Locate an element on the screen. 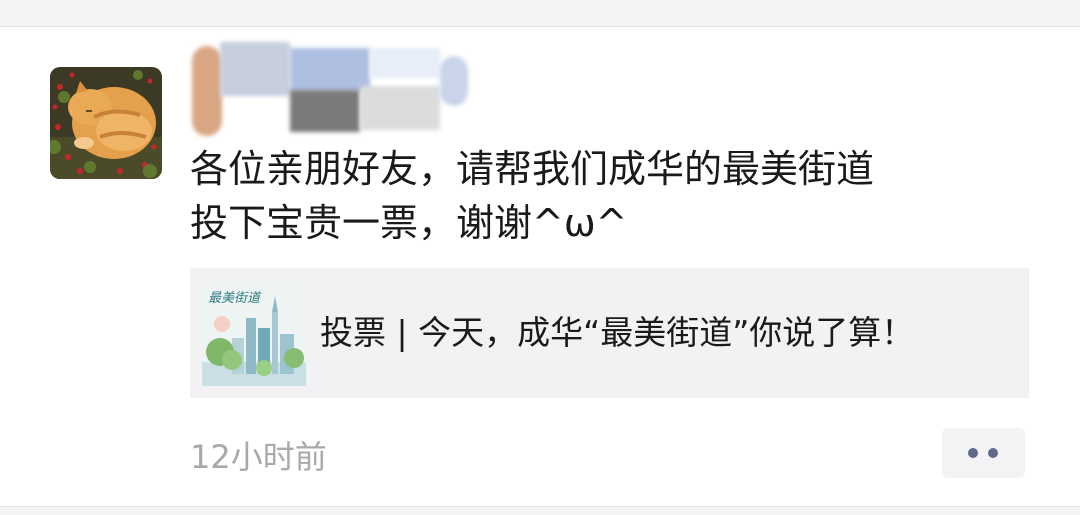 The width and height of the screenshot is (1080, 515). link-thumbnail: 最美街道 is located at coordinates (254, 334).